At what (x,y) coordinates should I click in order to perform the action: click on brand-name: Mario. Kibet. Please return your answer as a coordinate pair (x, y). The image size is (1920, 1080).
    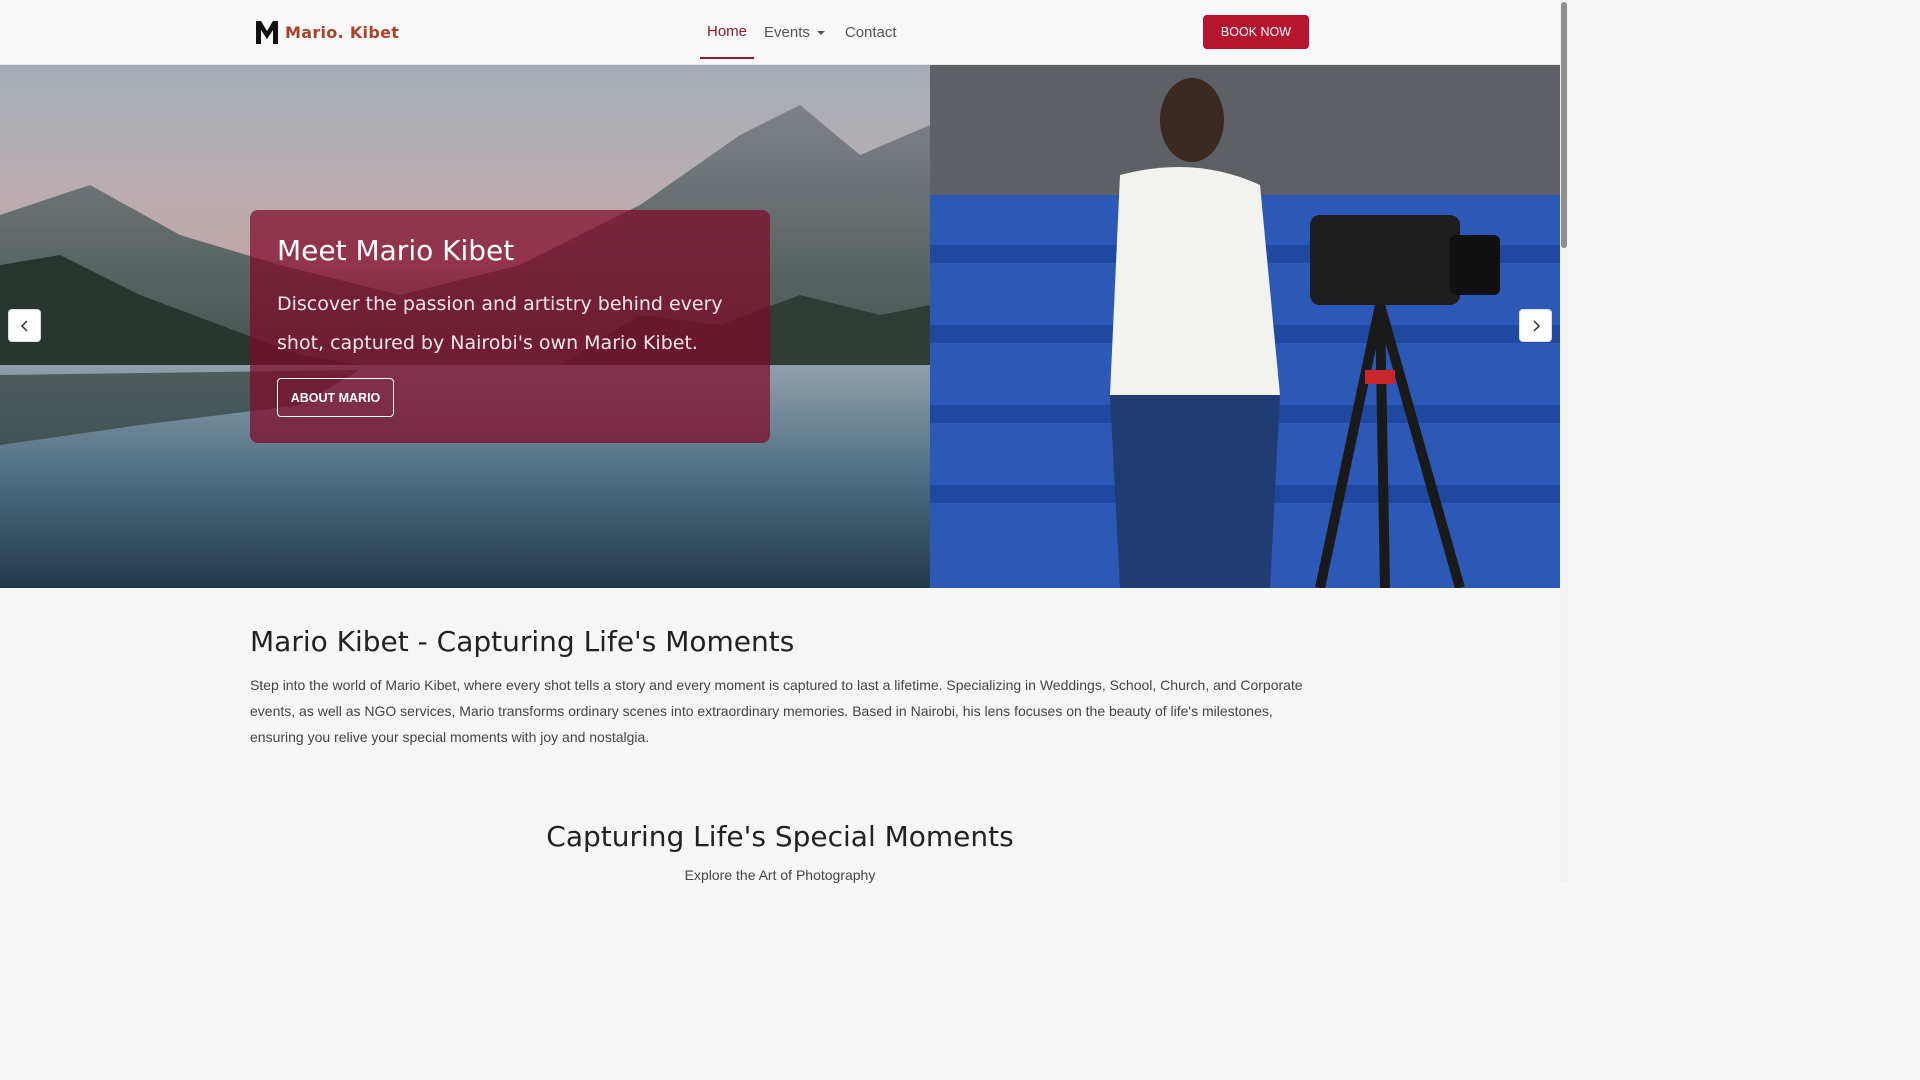
    Looking at the image, I should click on (342, 32).